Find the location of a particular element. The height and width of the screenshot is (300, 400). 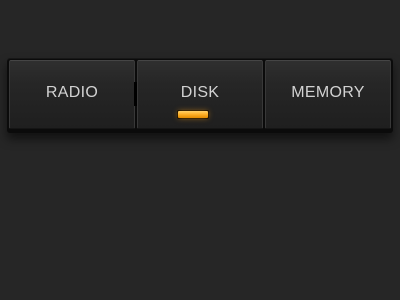

active-mode-indicator is located at coordinates (193, 114).